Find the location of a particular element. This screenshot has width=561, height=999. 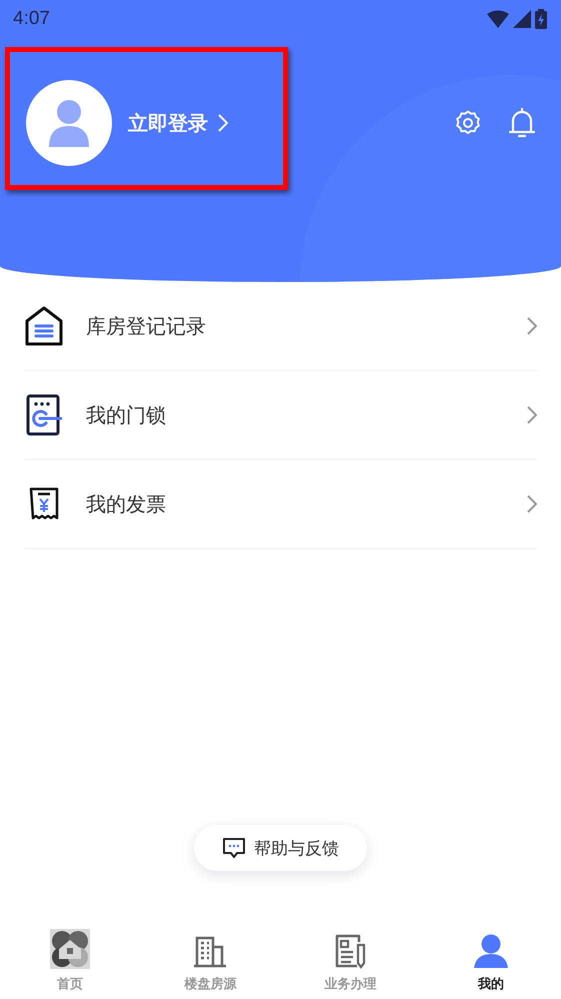

settings-icon is located at coordinates (468, 123).